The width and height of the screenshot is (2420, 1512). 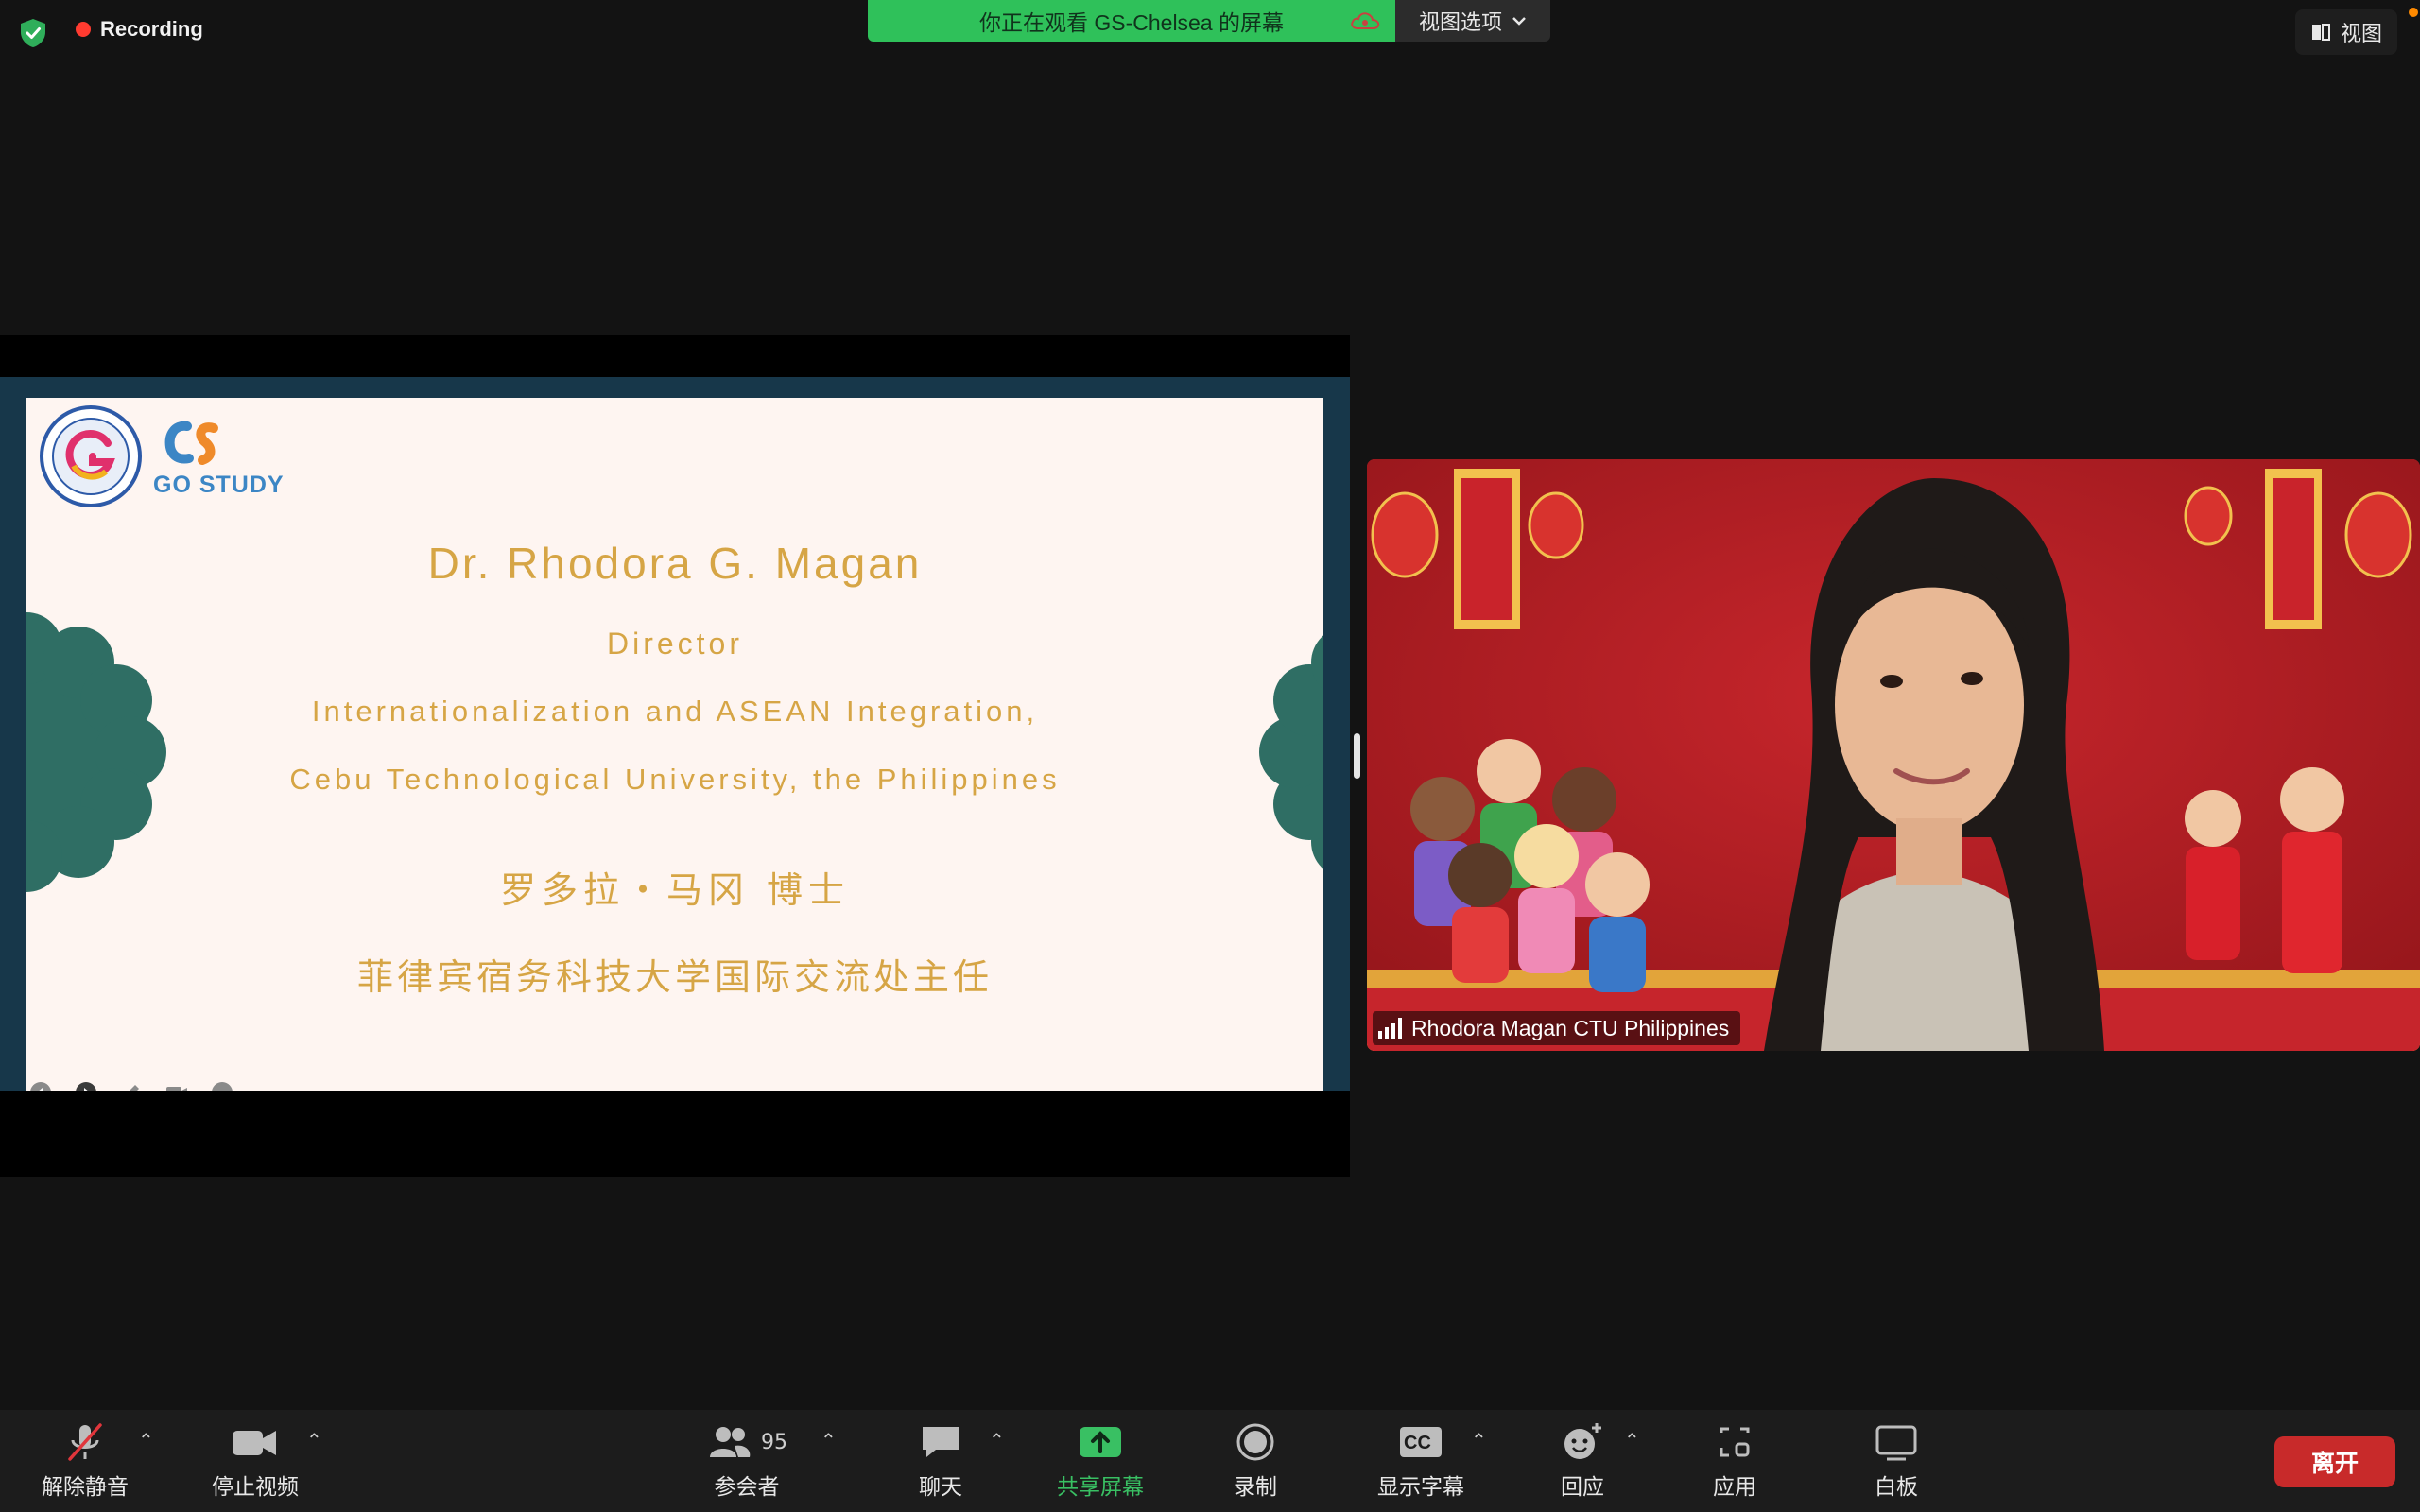 I want to click on whiteboard-button: 白板, so click(x=1896, y=1461).